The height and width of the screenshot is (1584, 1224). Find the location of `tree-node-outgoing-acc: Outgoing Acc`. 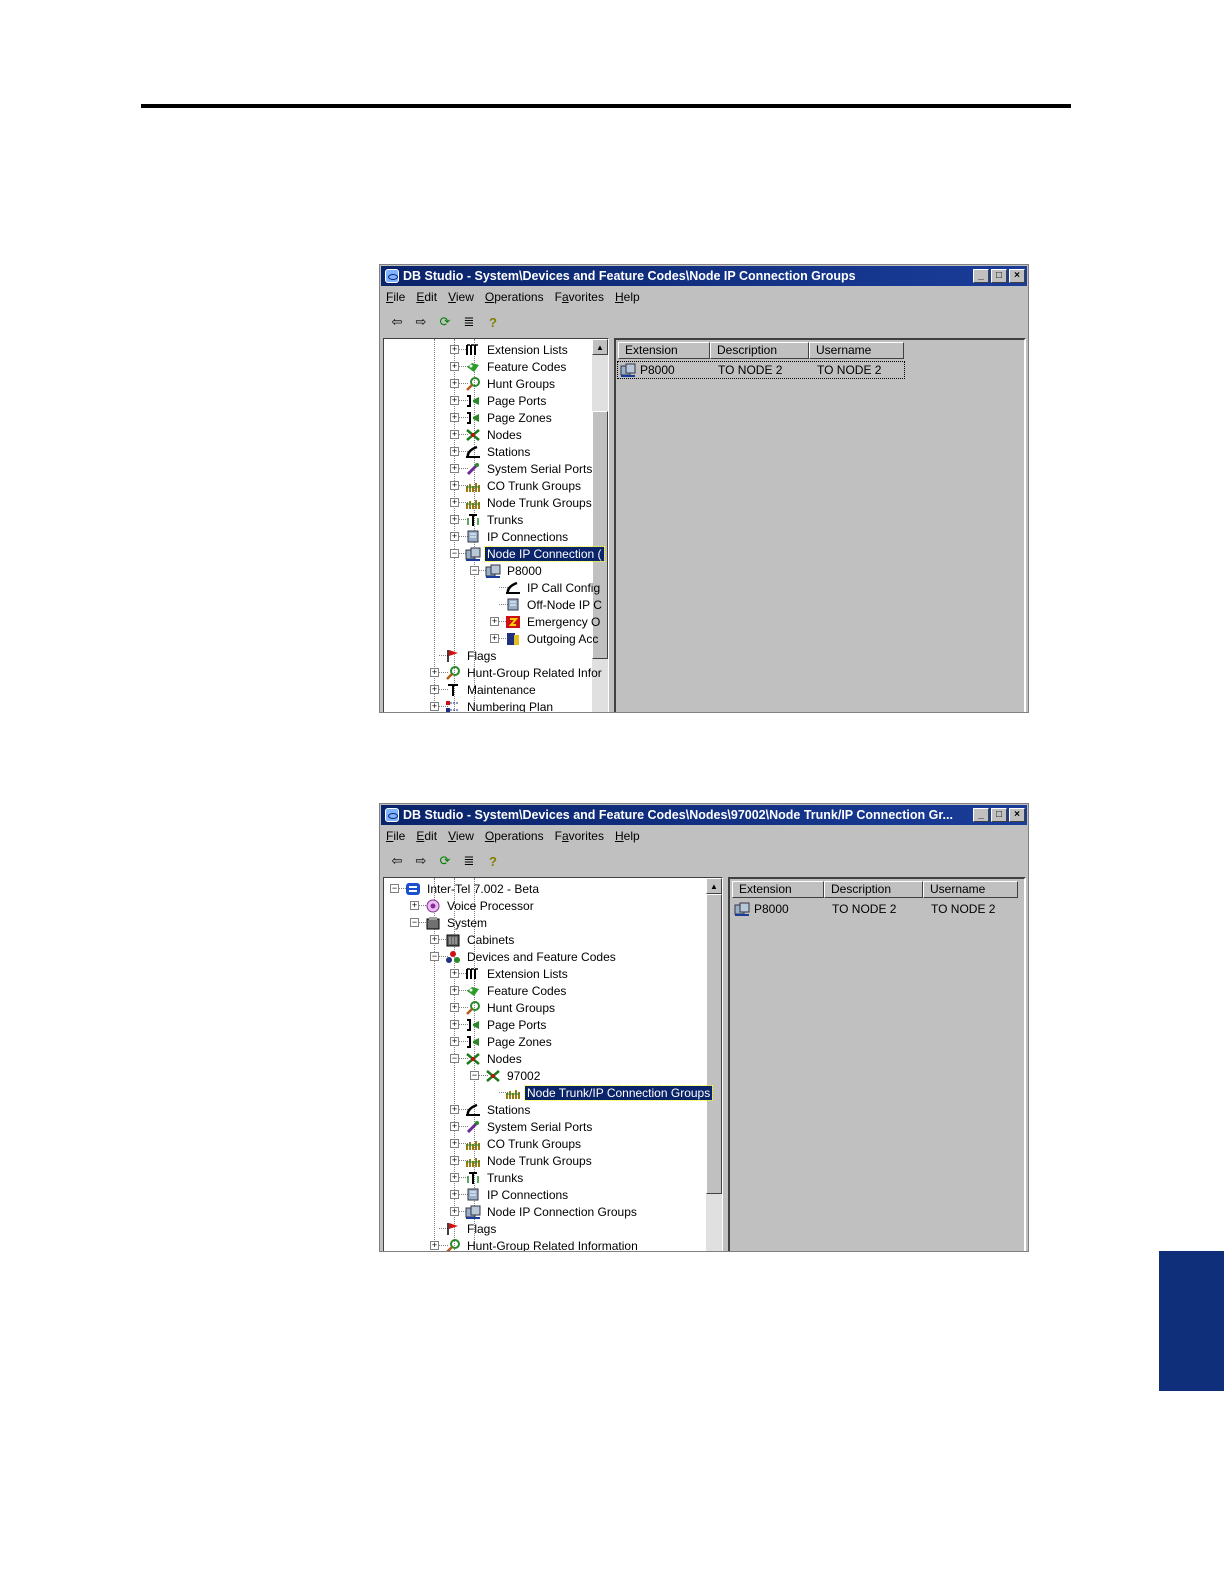

tree-node-outgoing-acc: Outgoing Acc is located at coordinates (552, 638).